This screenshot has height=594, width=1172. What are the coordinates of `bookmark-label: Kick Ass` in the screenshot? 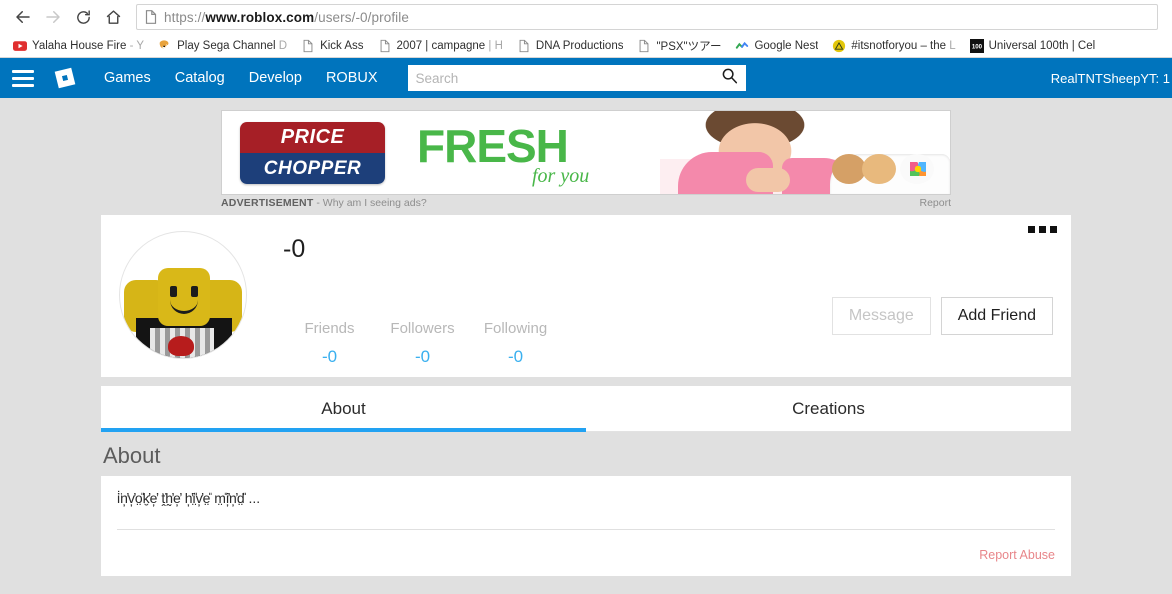 It's located at (342, 45).